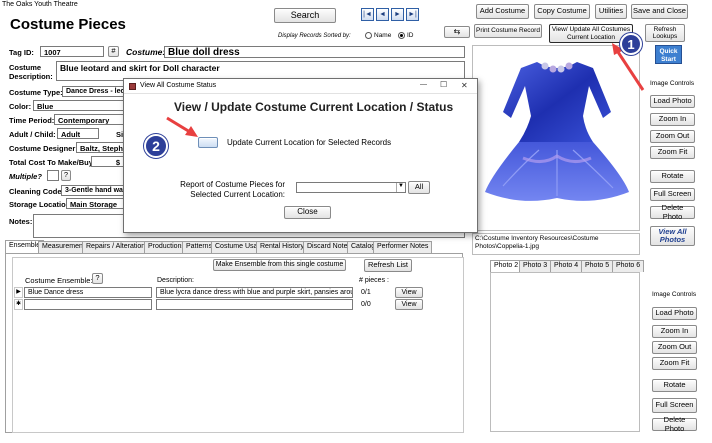 The height and width of the screenshot is (443, 712). I want to click on callout-arrows, so click(405, 90).